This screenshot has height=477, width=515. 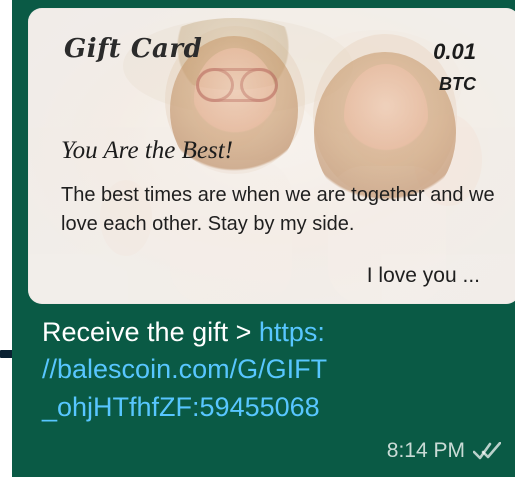 What do you see at coordinates (237, 85) in the screenshot?
I see `sunglasses-shape` at bounding box center [237, 85].